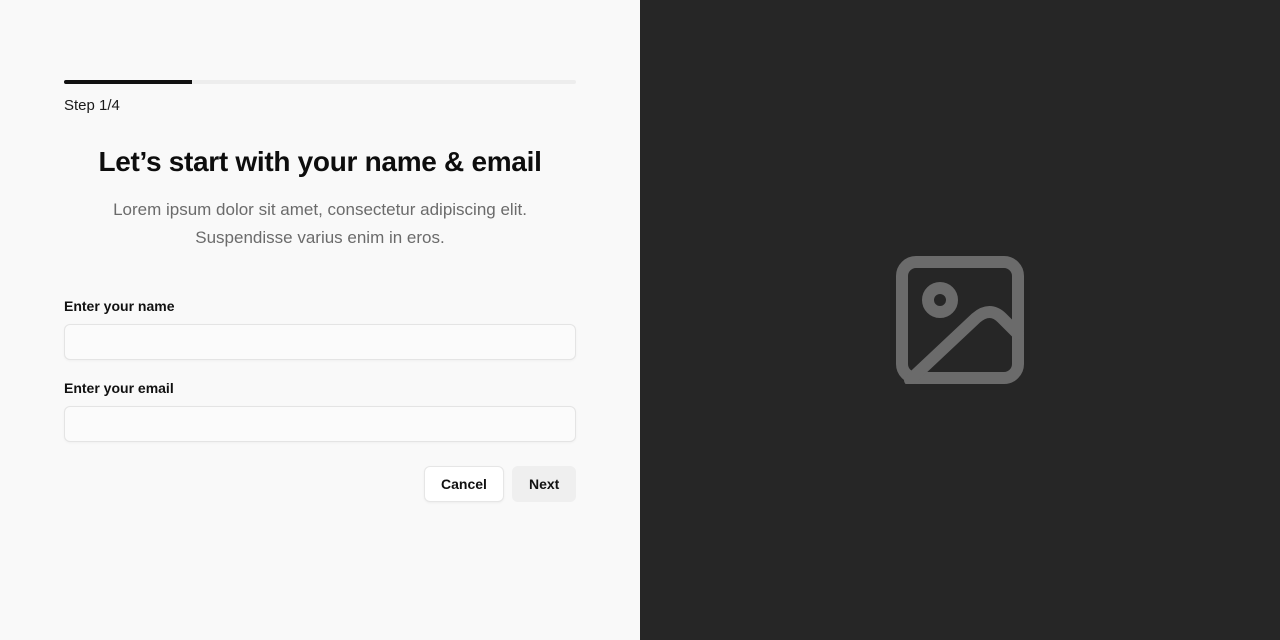 The height and width of the screenshot is (640, 1280). What do you see at coordinates (320, 484) in the screenshot?
I see `form-actions: Cancel Next` at bounding box center [320, 484].